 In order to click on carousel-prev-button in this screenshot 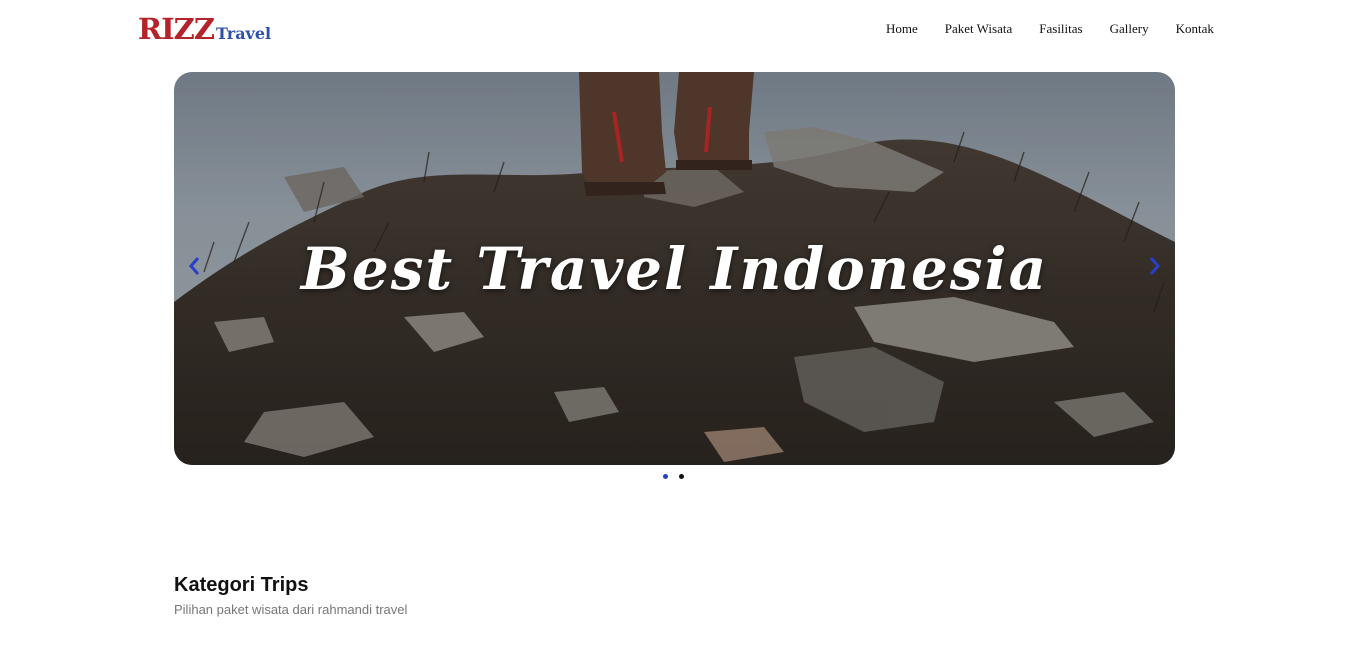, I will do `click(194, 266)`.